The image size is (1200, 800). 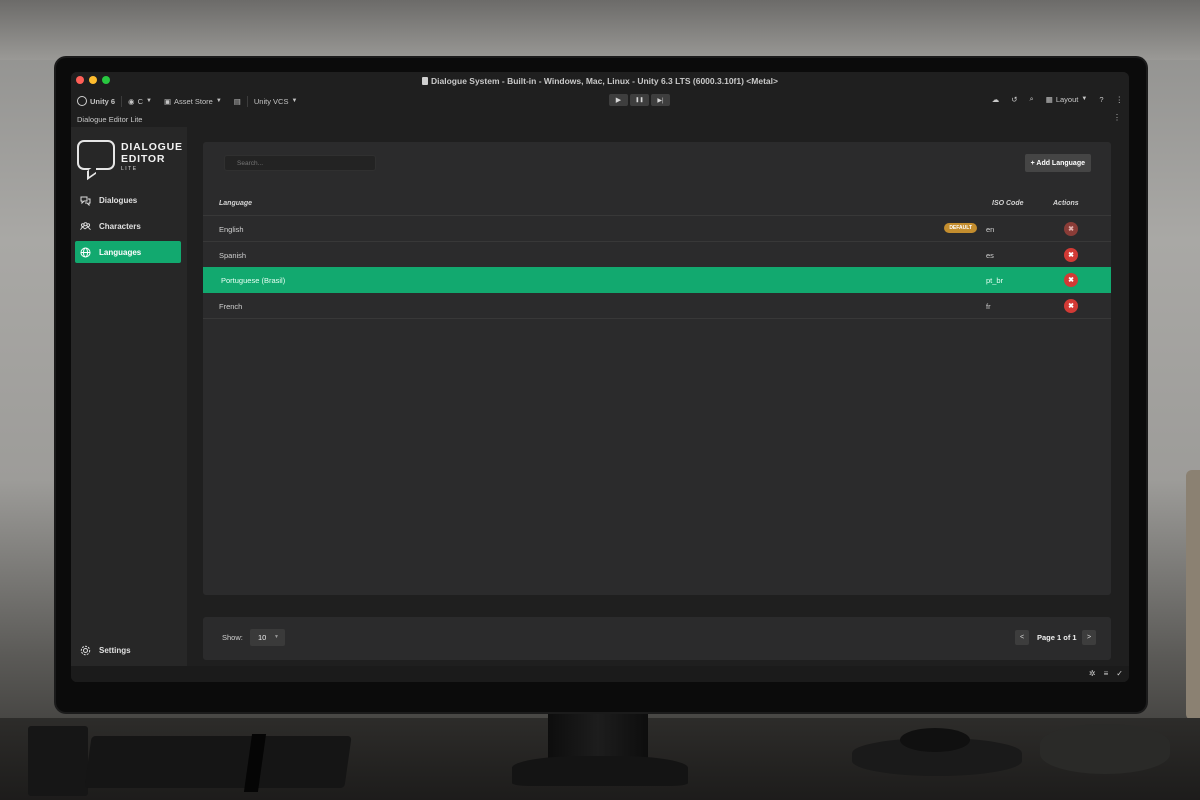 What do you see at coordinates (80, 80) in the screenshot?
I see `close-window-button` at bounding box center [80, 80].